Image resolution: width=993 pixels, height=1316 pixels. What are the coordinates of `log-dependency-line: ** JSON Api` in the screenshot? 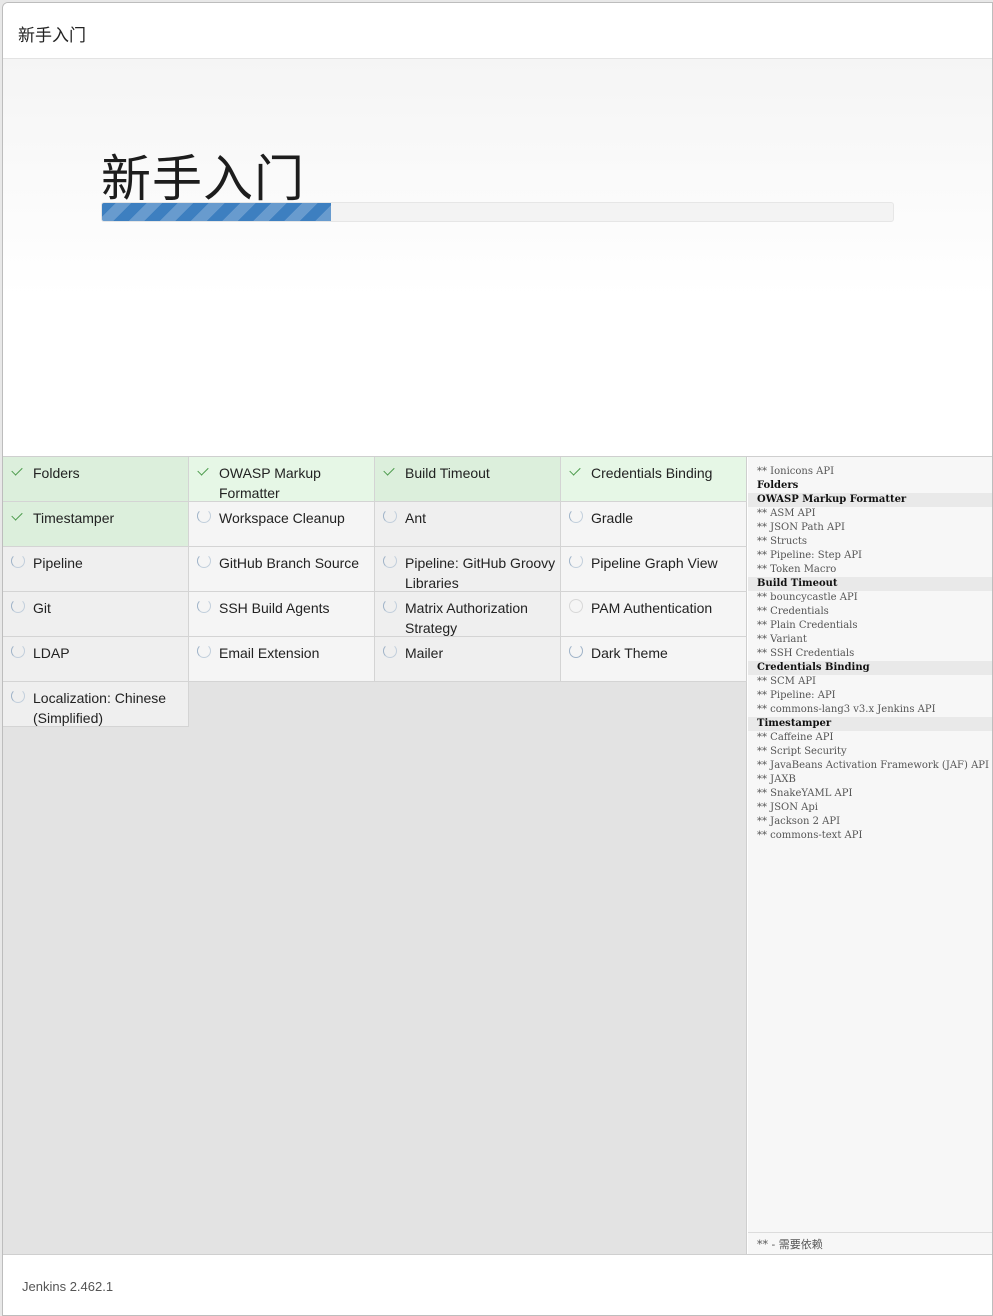 It's located at (787, 807).